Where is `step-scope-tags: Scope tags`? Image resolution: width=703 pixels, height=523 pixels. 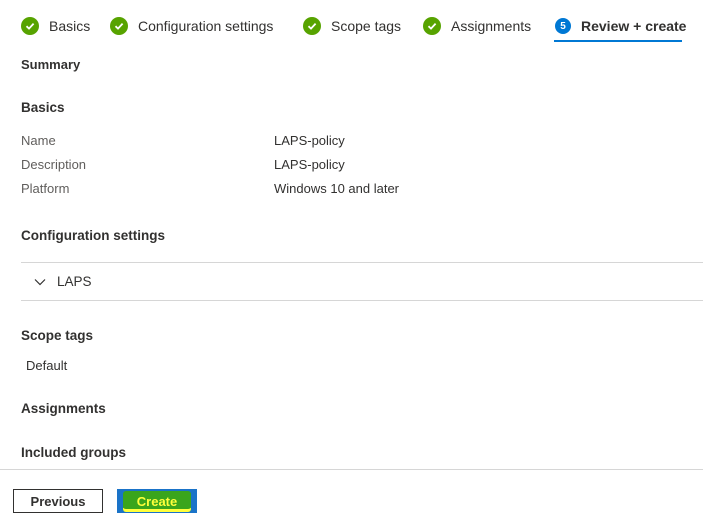 step-scope-tags: Scope tags is located at coordinates (352, 26).